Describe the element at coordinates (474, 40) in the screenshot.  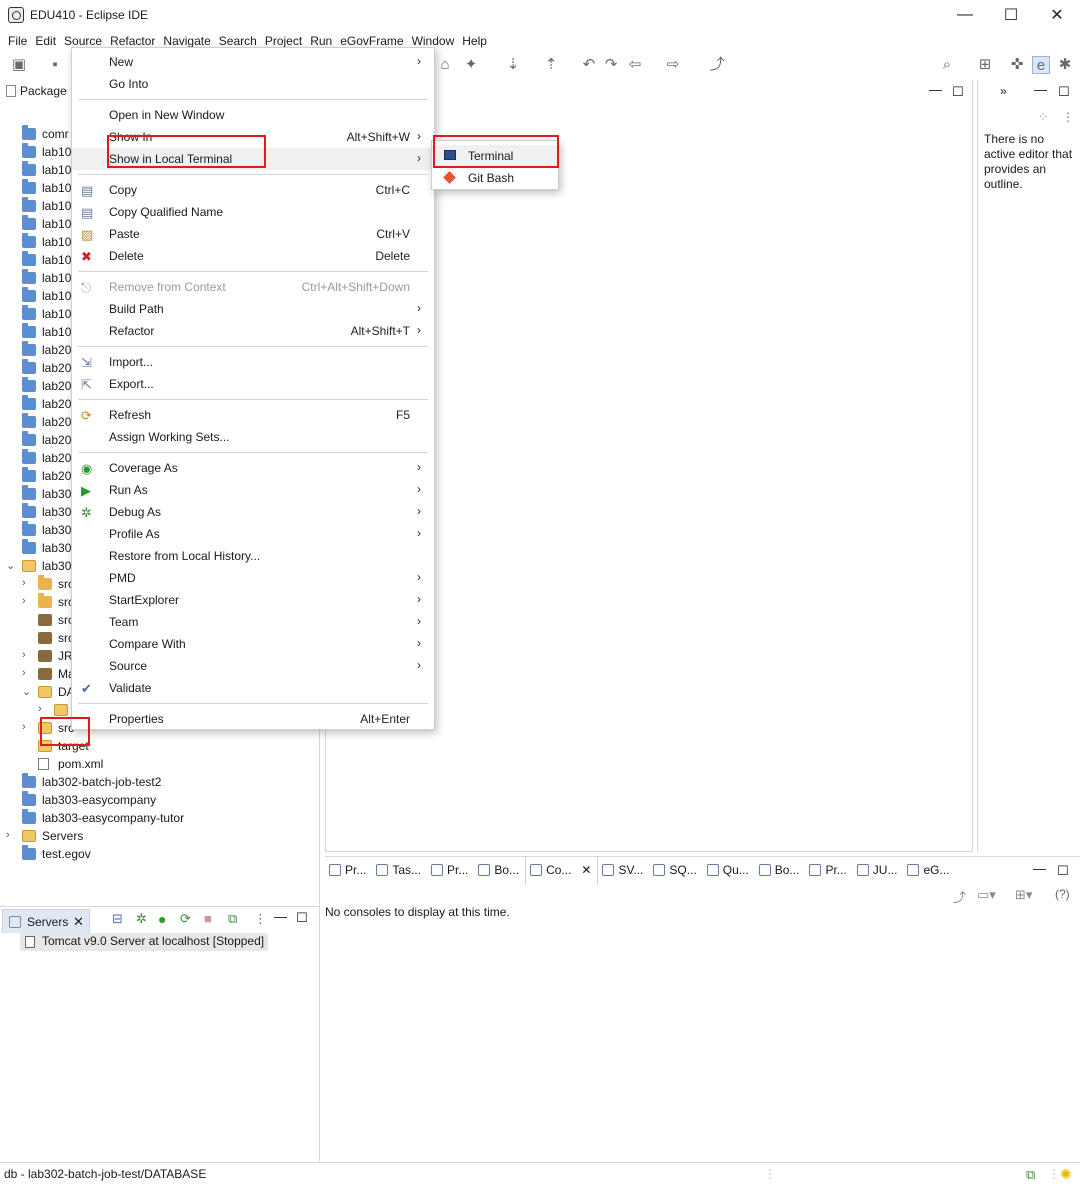
I see `menu-help: Help` at that location.